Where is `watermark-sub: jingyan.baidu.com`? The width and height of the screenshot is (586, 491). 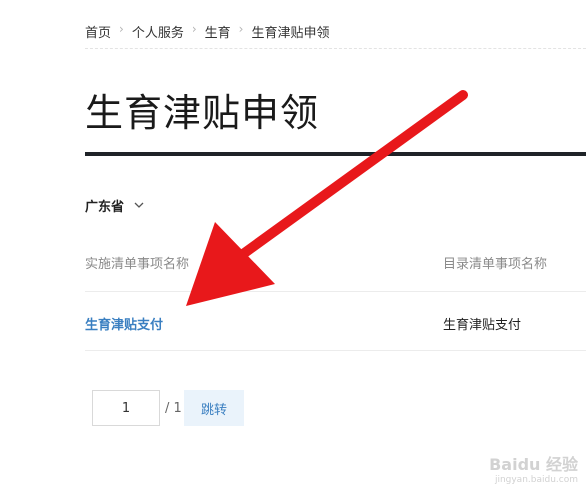 watermark-sub: jingyan.baidu.com is located at coordinates (536, 480).